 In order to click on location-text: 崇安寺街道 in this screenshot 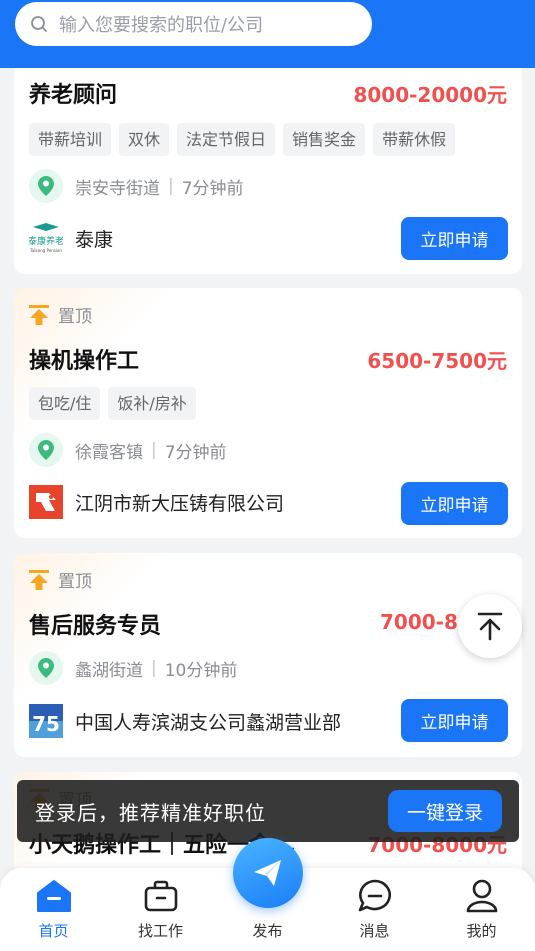, I will do `click(117, 188)`.